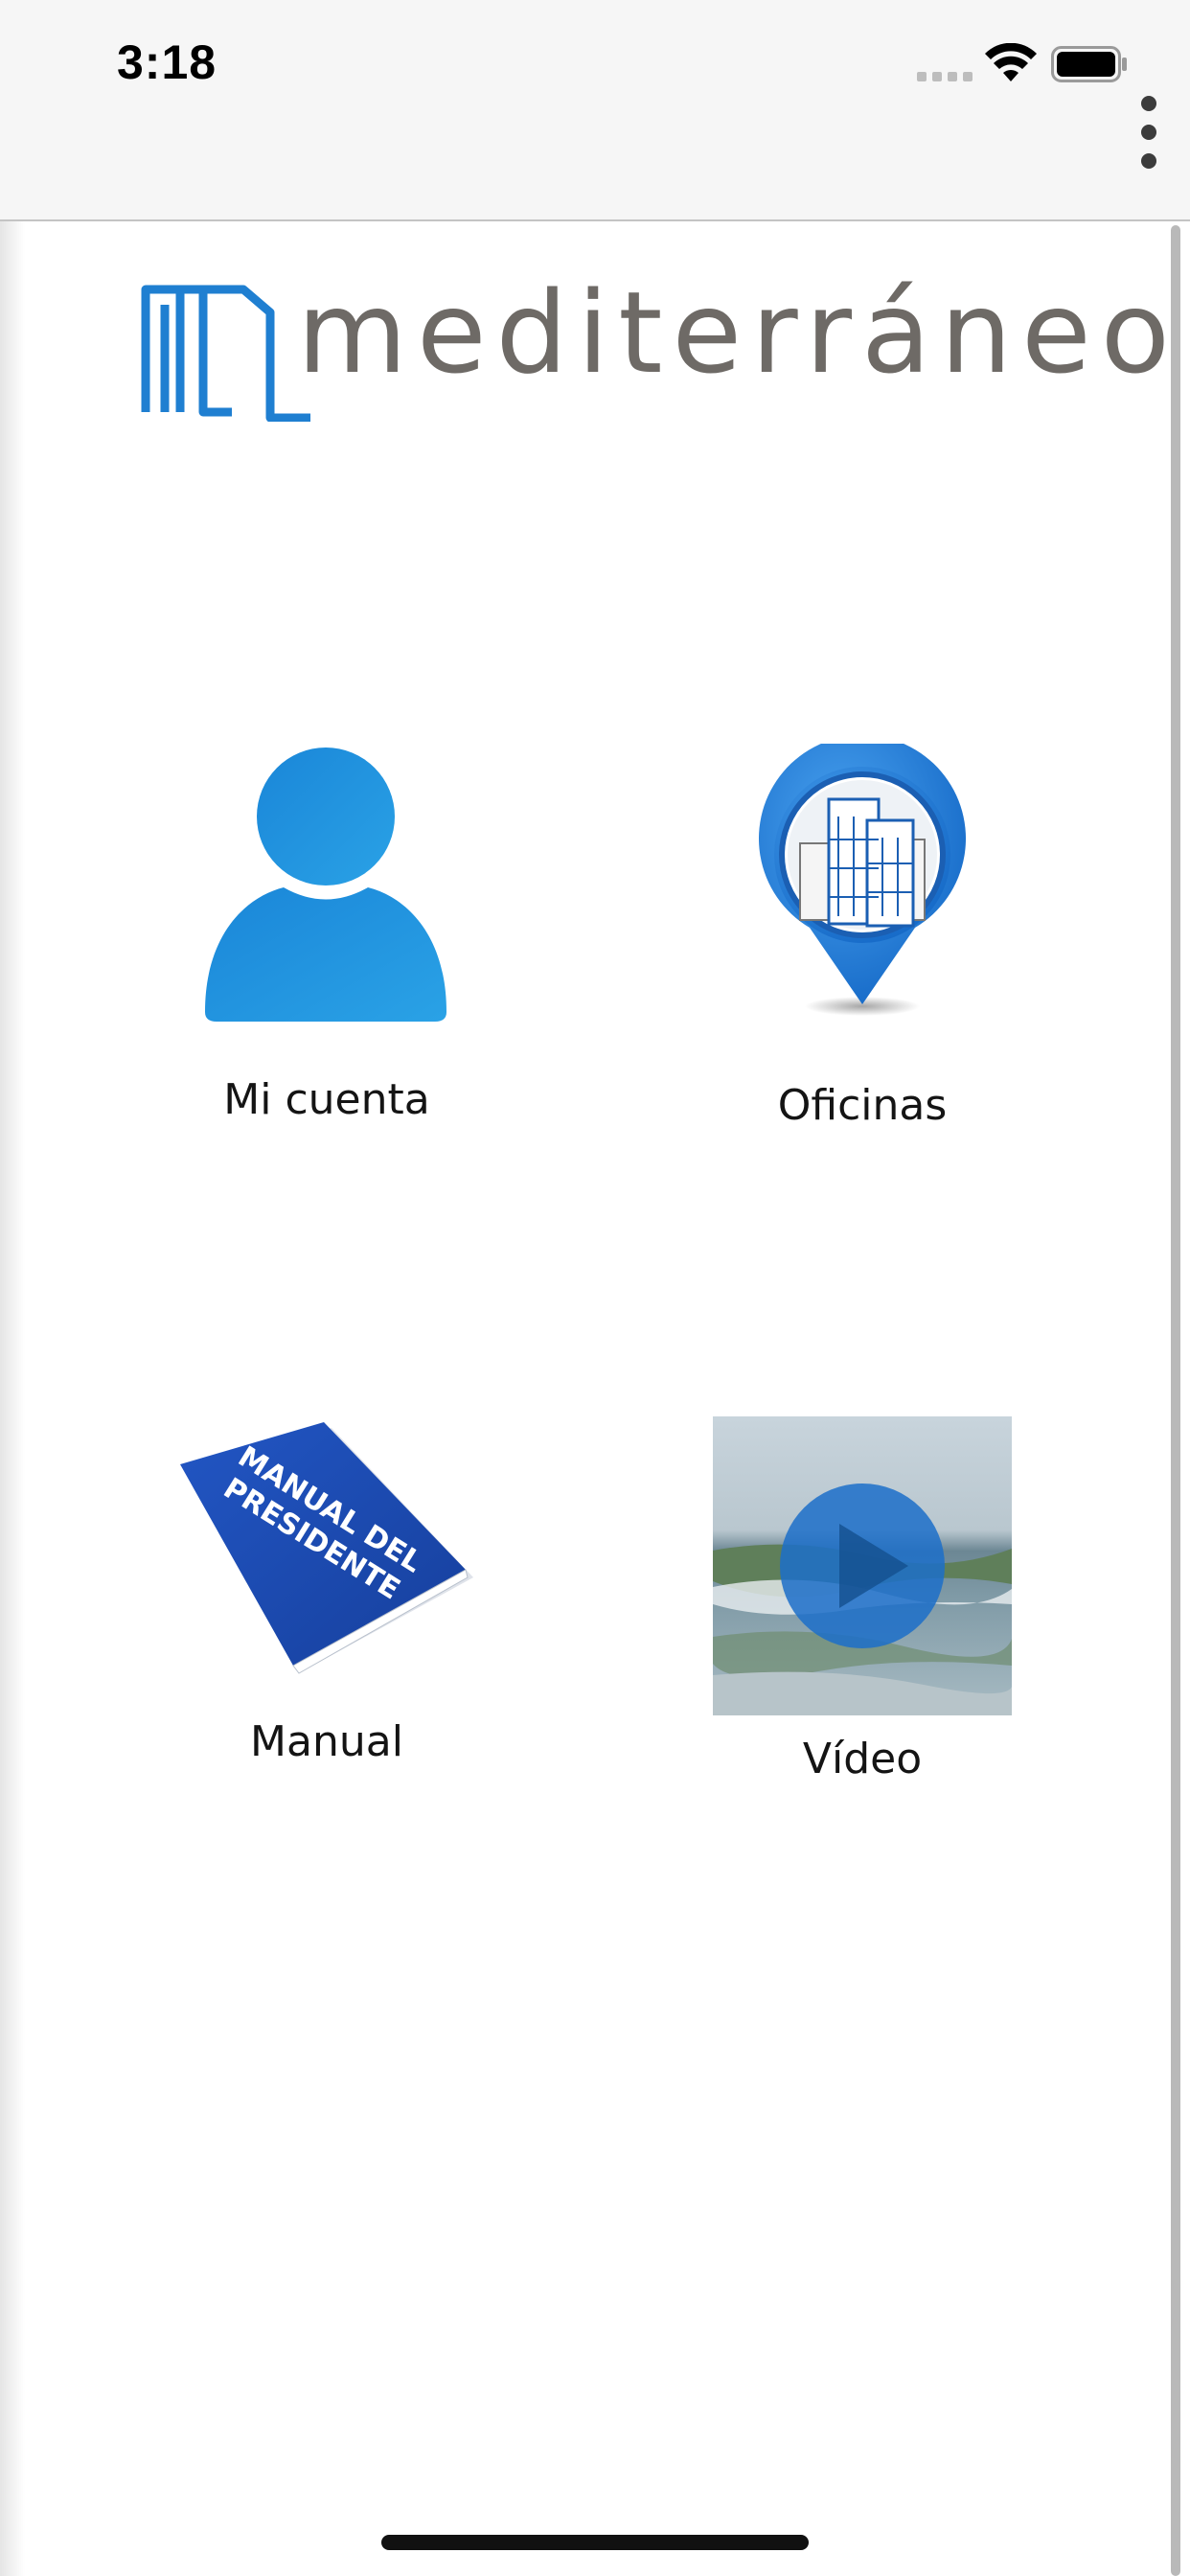  Describe the element at coordinates (226, 353) in the screenshot. I see `building-outline-icon` at that location.